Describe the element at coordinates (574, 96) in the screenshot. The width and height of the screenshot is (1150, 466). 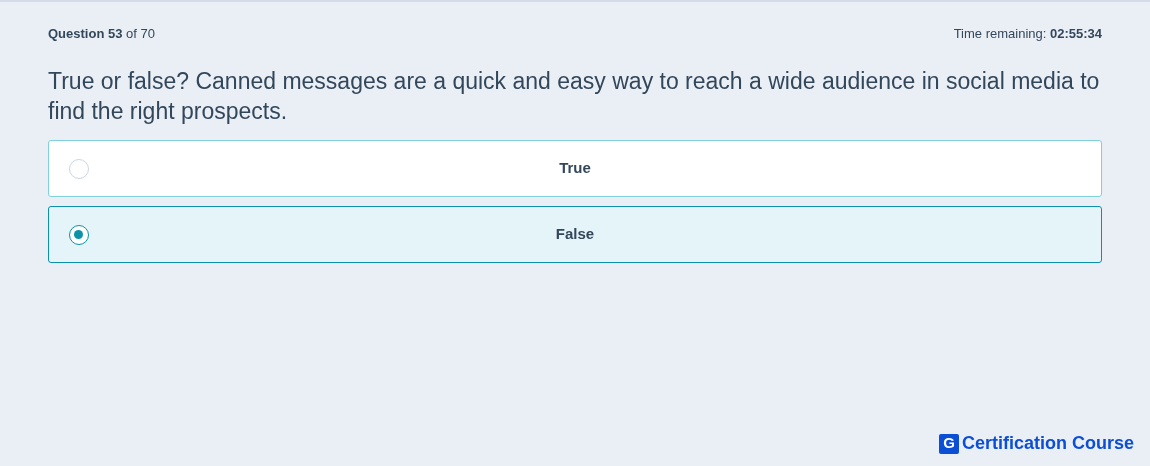
I see `question-text: True or false? Canned messages are a quick and easy way to reach a wide audience in social media to find the right prospects.` at that location.